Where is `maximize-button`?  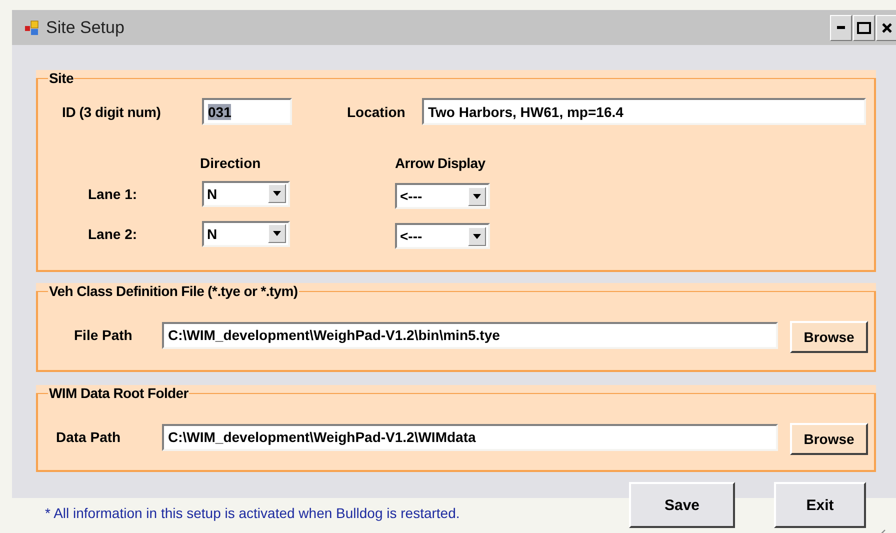
maximize-button is located at coordinates (864, 27).